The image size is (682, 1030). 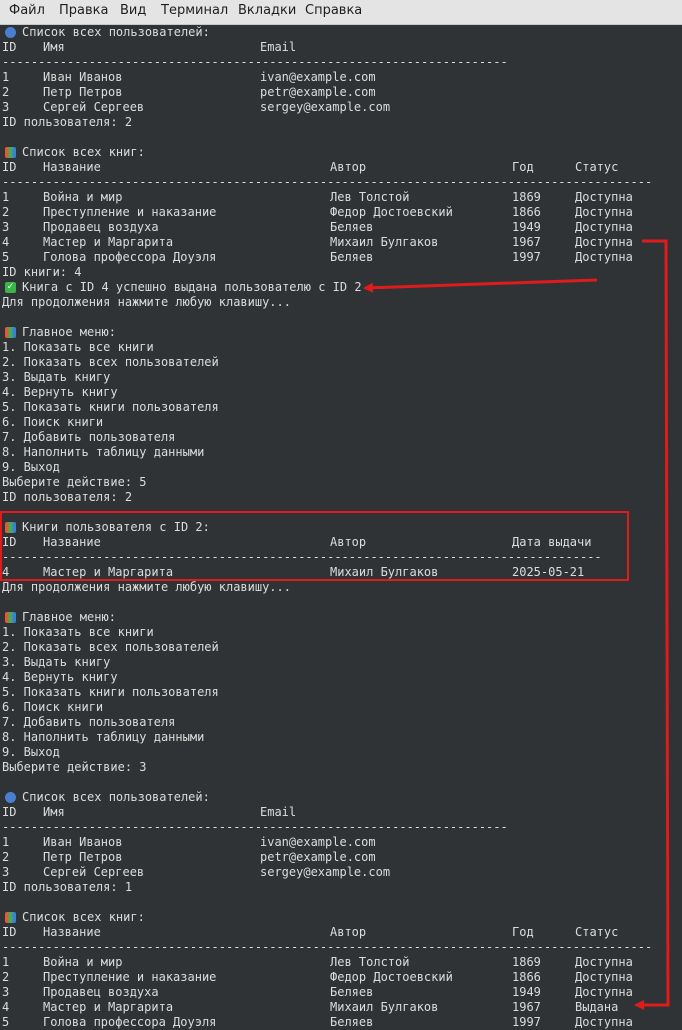 What do you see at coordinates (194, 10) in the screenshot?
I see `menu-item-3: Терминал` at bounding box center [194, 10].